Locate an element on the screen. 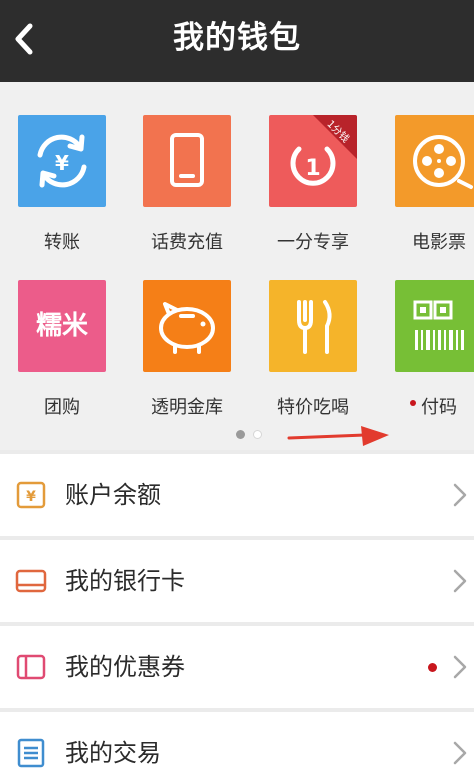 This screenshot has width=474, height=768. phone-icon is located at coordinates (187, 160).